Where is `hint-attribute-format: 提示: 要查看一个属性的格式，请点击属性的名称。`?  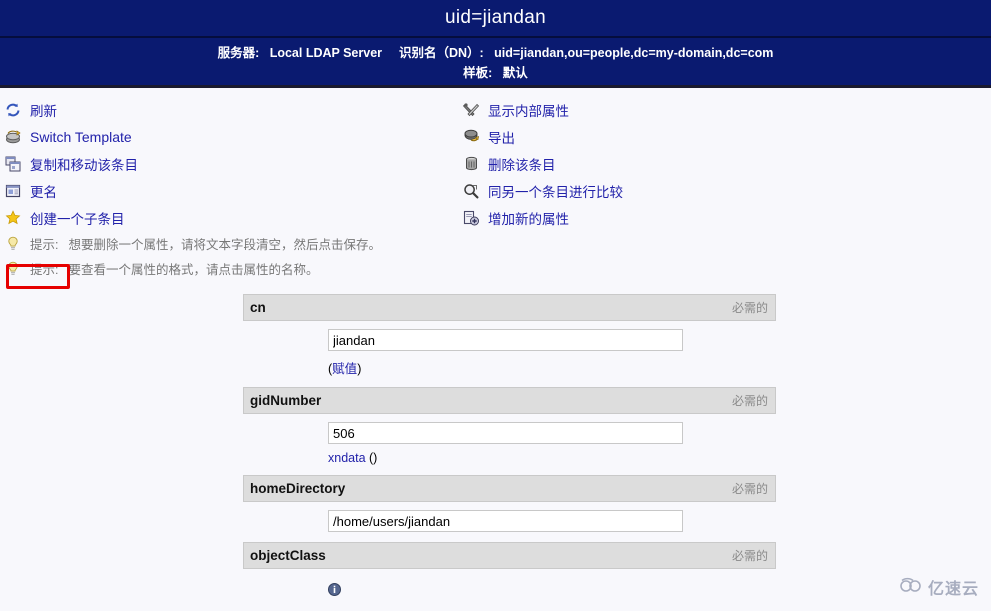
hint-attribute-format: 提示: 要查看一个属性的格式，请点击属性的名称。 is located at coordinates (229, 268).